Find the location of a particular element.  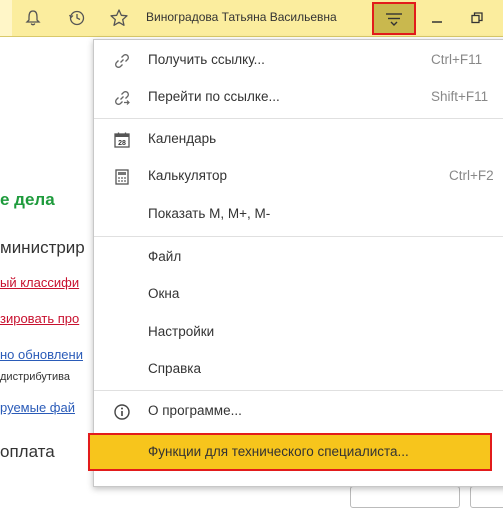

bottom-button is located at coordinates (405, 497).